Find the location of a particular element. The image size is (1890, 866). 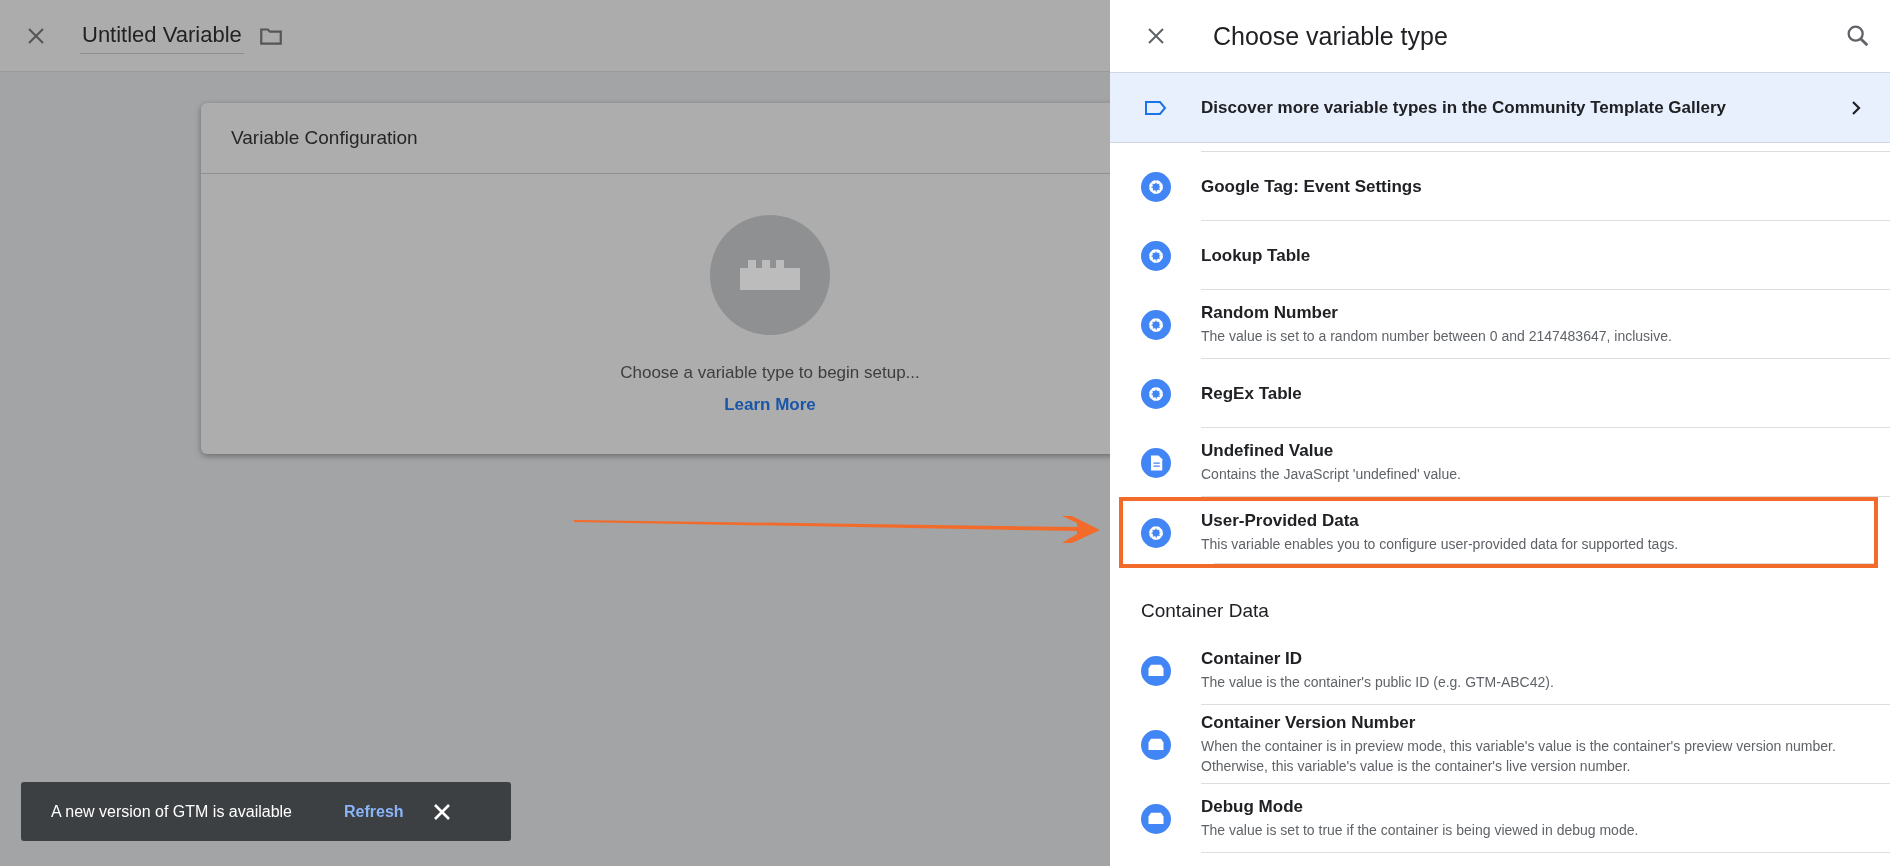

community-gallery-banner: Discover more variable types in the Community Template Gallery is located at coordinates (1500, 107).